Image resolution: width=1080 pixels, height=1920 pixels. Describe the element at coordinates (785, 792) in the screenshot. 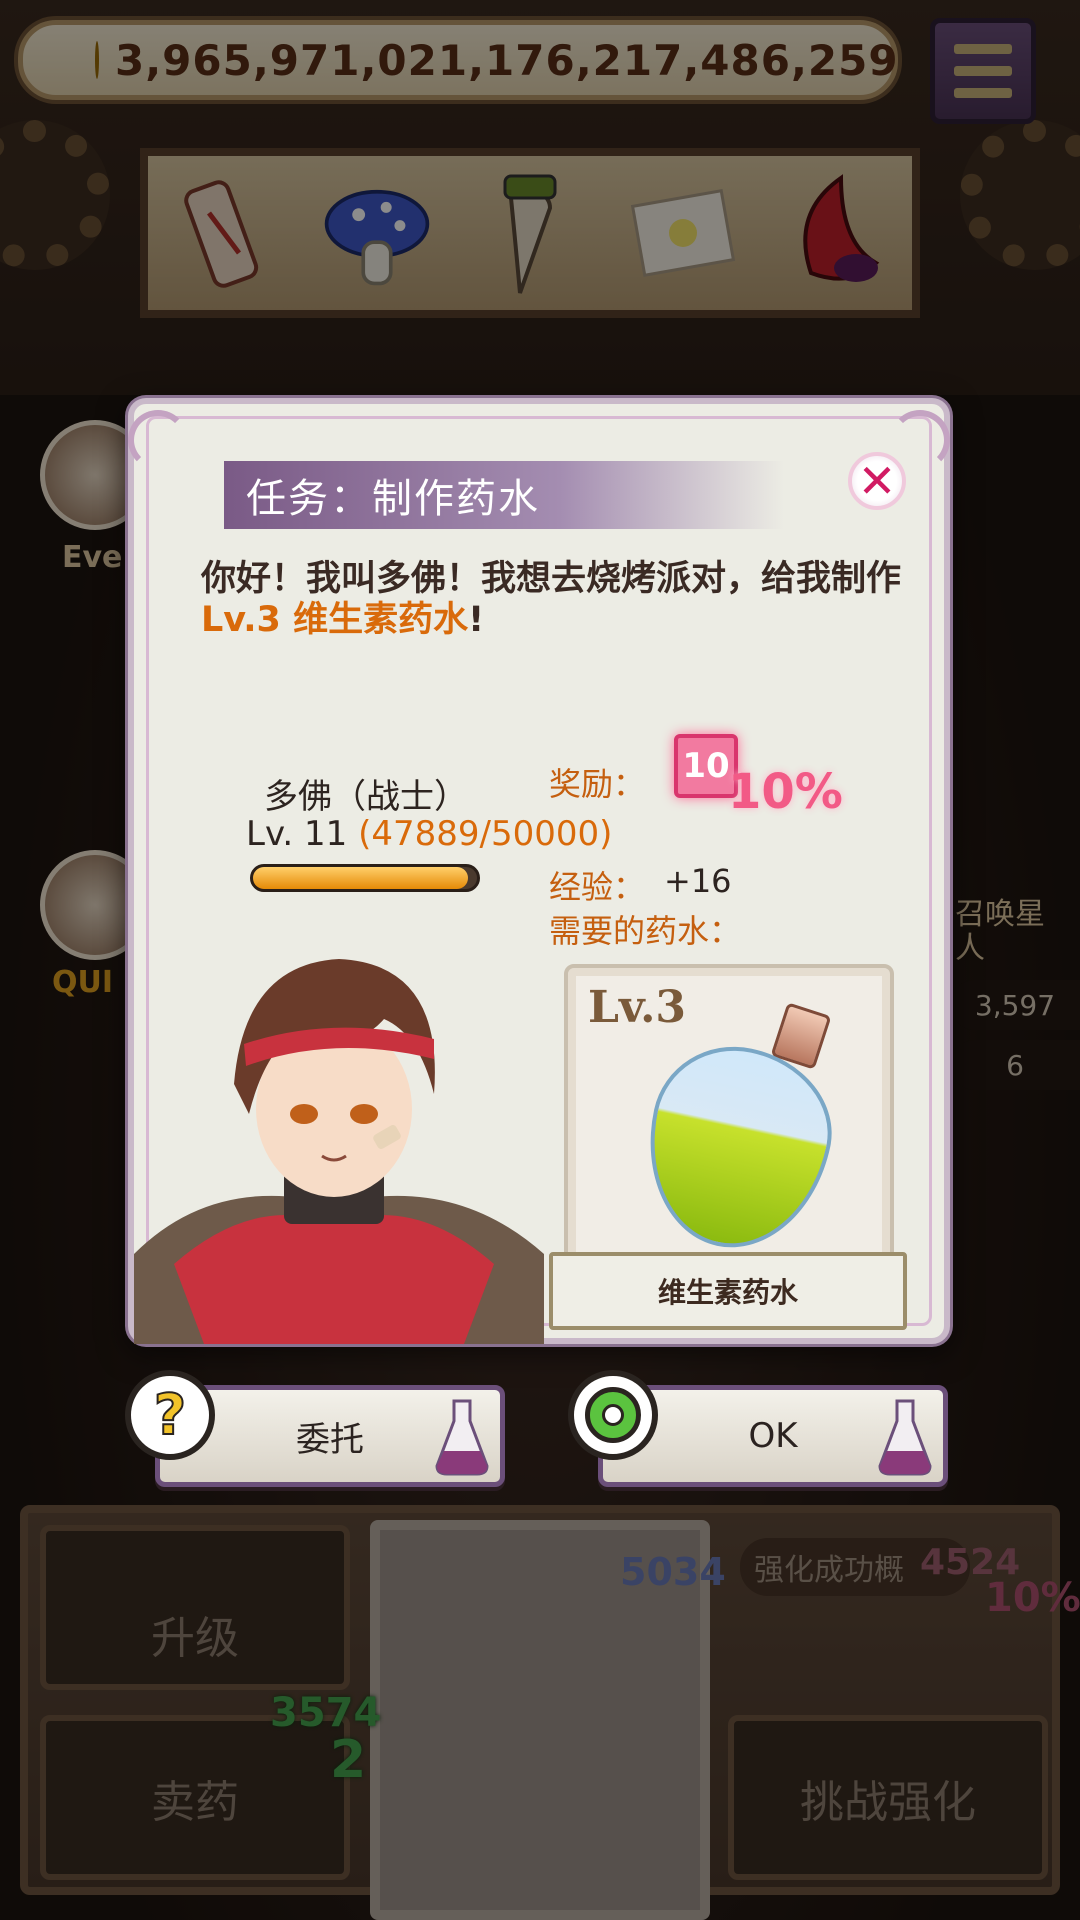

I see `reward-percent: 10%` at that location.